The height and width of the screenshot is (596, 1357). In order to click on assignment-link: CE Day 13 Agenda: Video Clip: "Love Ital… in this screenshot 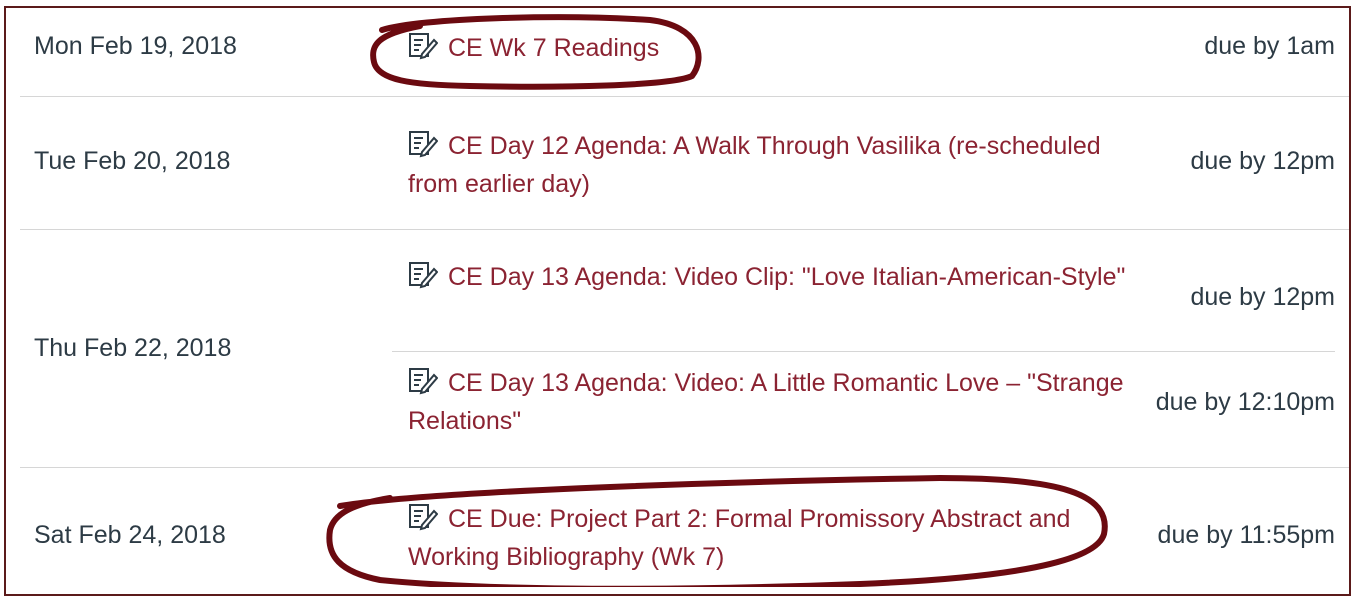, I will do `click(768, 277)`.